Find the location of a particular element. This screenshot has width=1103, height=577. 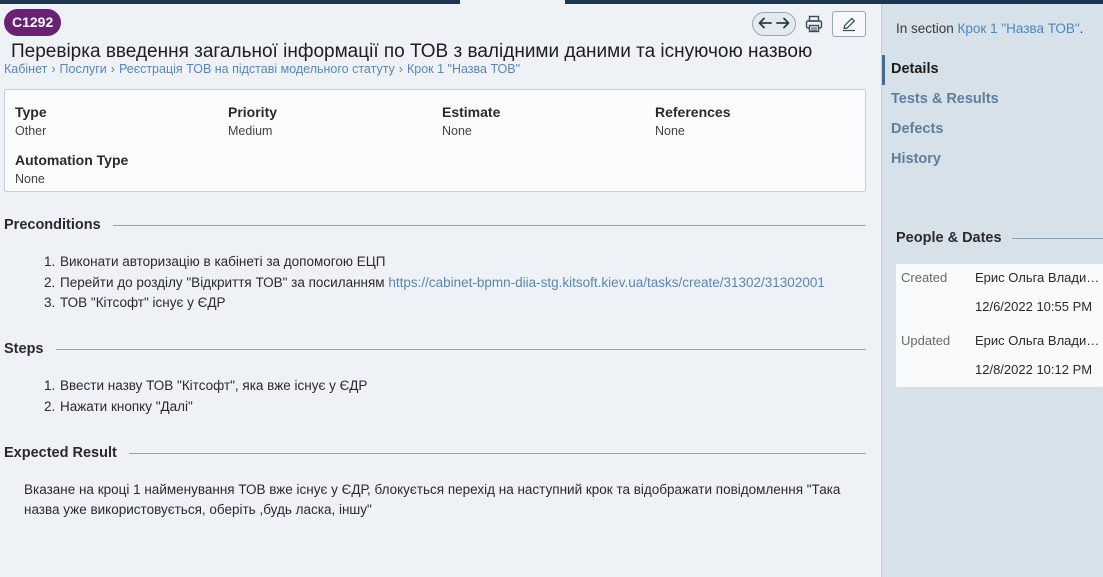

breadcrumb-item: Послуги is located at coordinates (83, 69).